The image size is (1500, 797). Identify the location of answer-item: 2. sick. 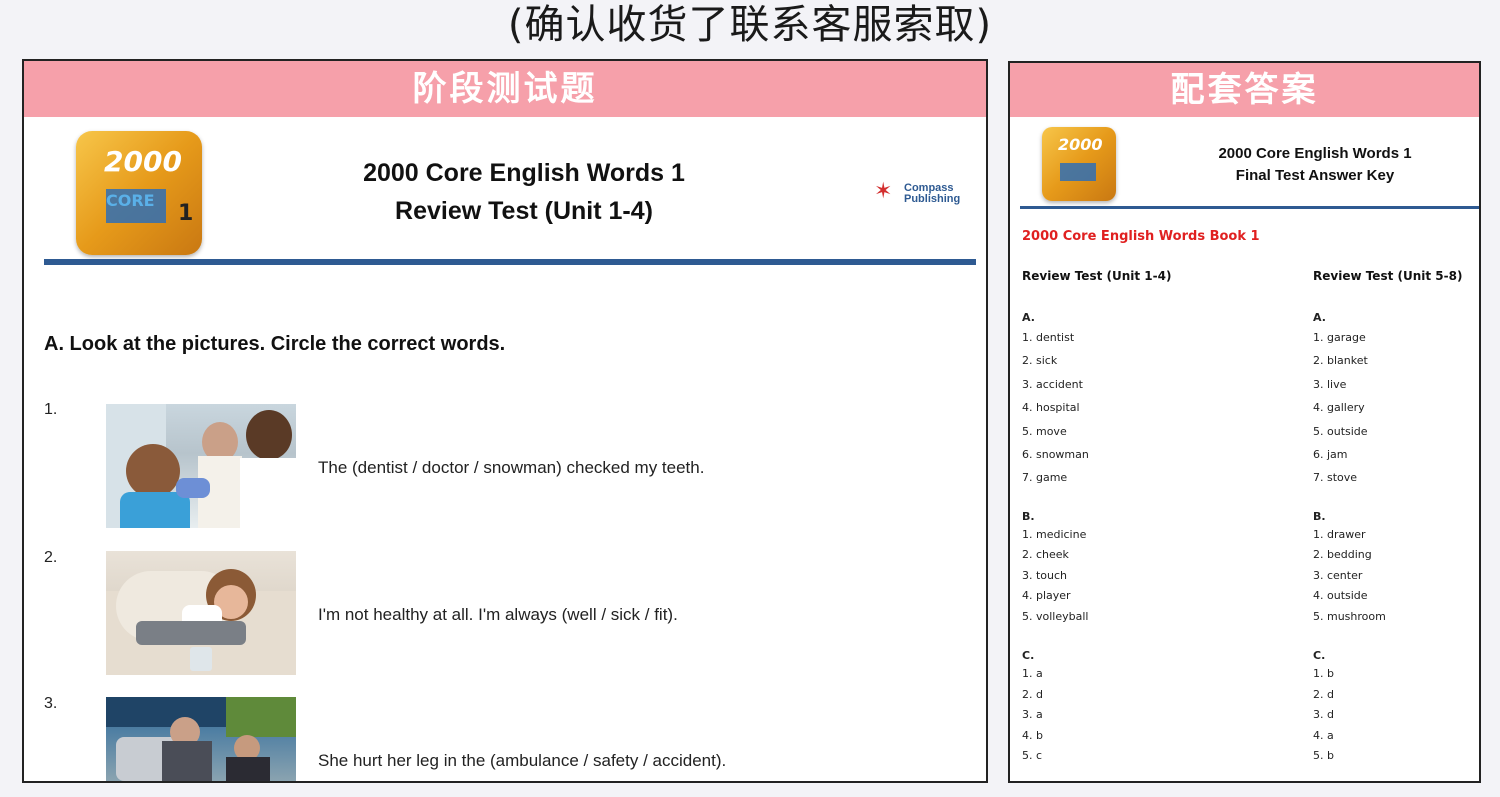
(1040, 361).